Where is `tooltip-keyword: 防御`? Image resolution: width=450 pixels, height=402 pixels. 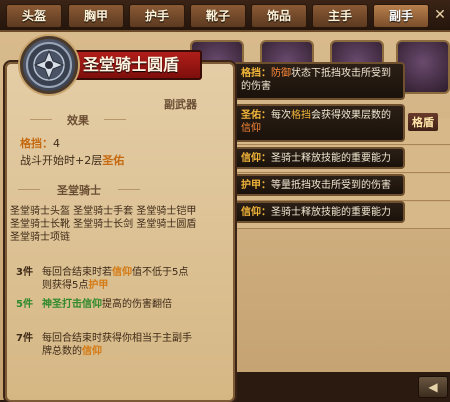
tooltip-keyword: 防御 is located at coordinates (281, 73).